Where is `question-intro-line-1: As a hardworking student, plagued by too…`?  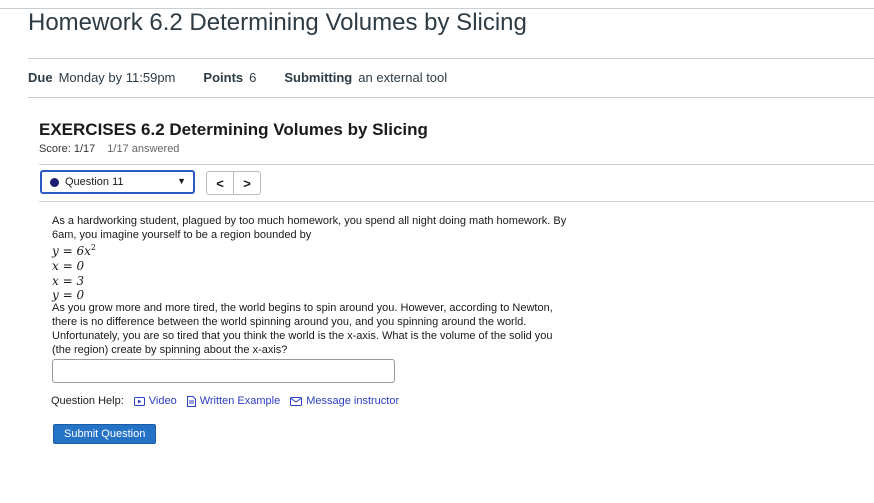 question-intro-line-1: As a hardworking student, plagued by too… is located at coordinates (309, 221).